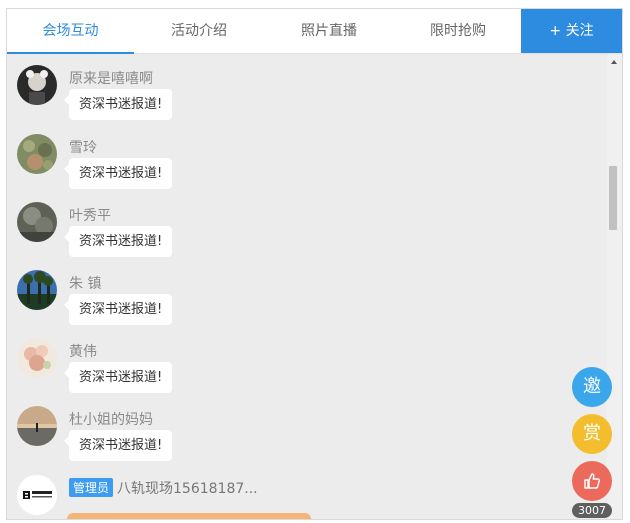 Image resolution: width=630 pixels, height=523 pixels. I want to click on sender-name: 朱 镇, so click(85, 284).